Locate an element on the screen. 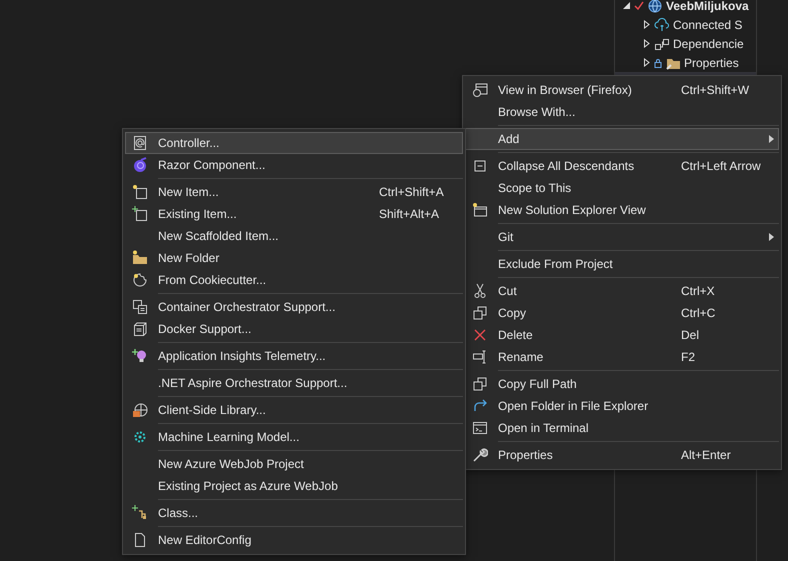 This screenshot has width=788, height=561. collapse-icon is located at coordinates (480, 166).